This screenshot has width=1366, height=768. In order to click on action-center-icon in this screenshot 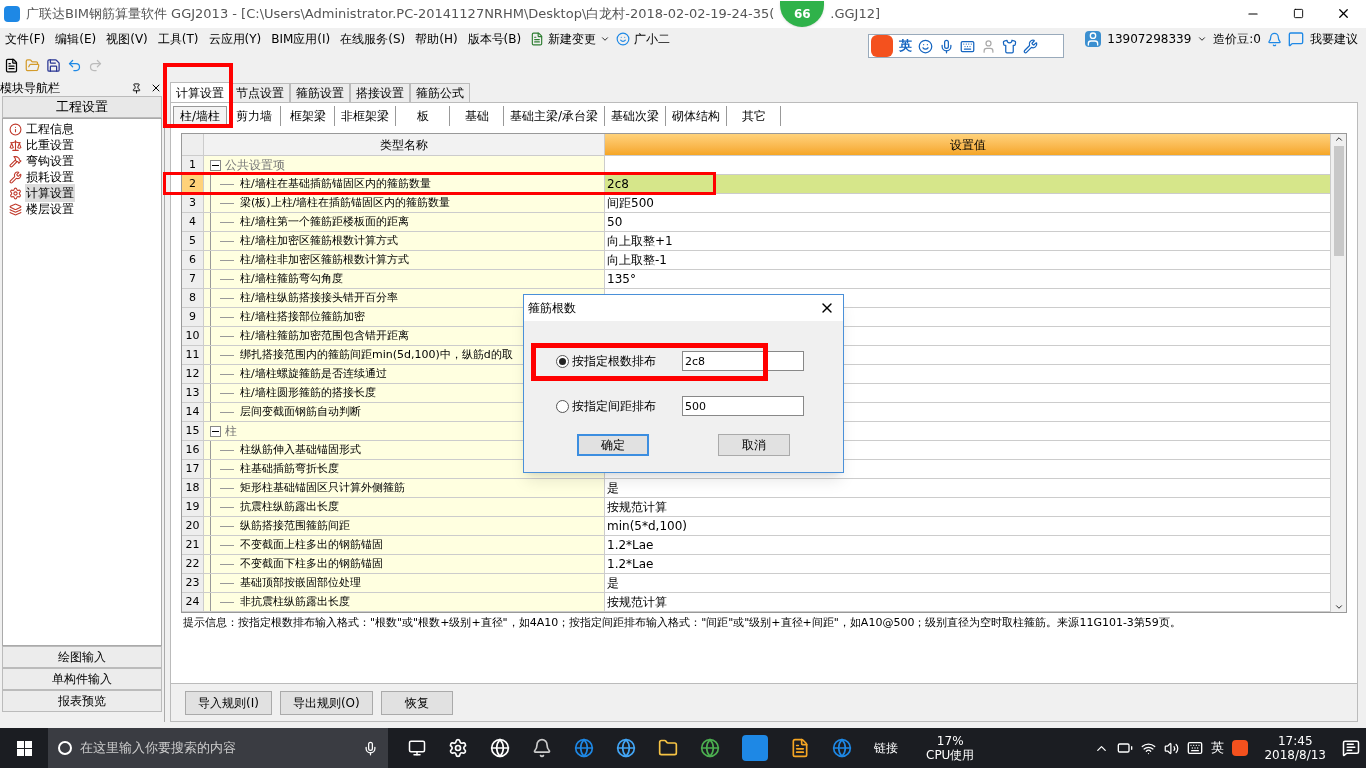, I will do `click(1351, 748)`.